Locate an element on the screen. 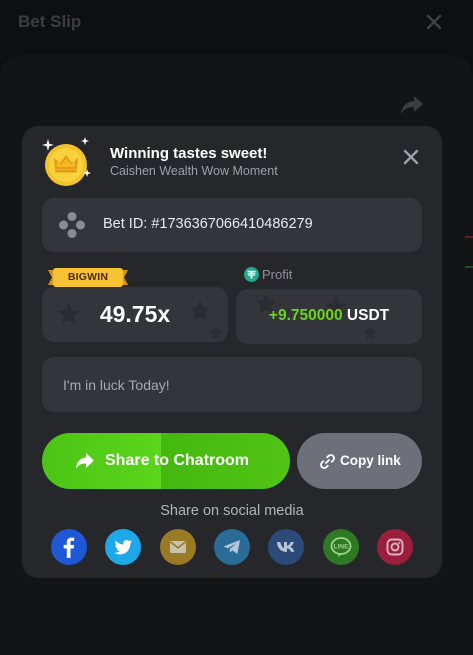 This screenshot has height=655, width=473. modal-subtitle: Caishen Wealth Wow Moment is located at coordinates (194, 171).